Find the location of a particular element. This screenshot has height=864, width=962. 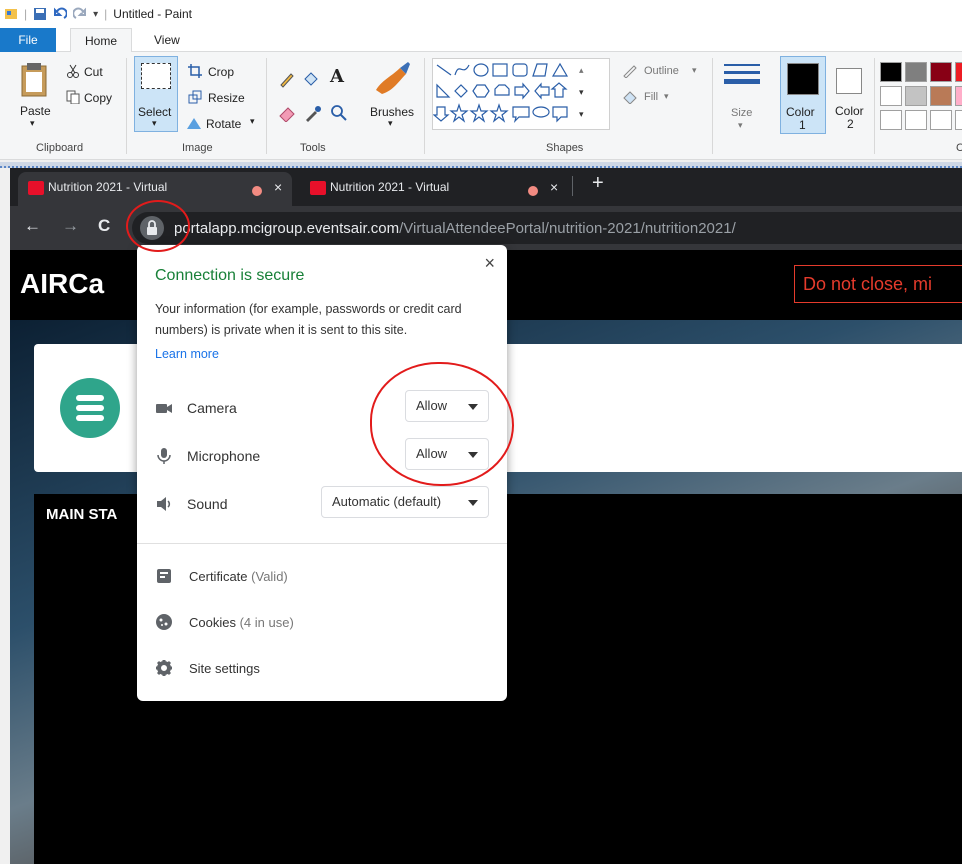

brushes-button: Brushes is located at coordinates (392, 112).